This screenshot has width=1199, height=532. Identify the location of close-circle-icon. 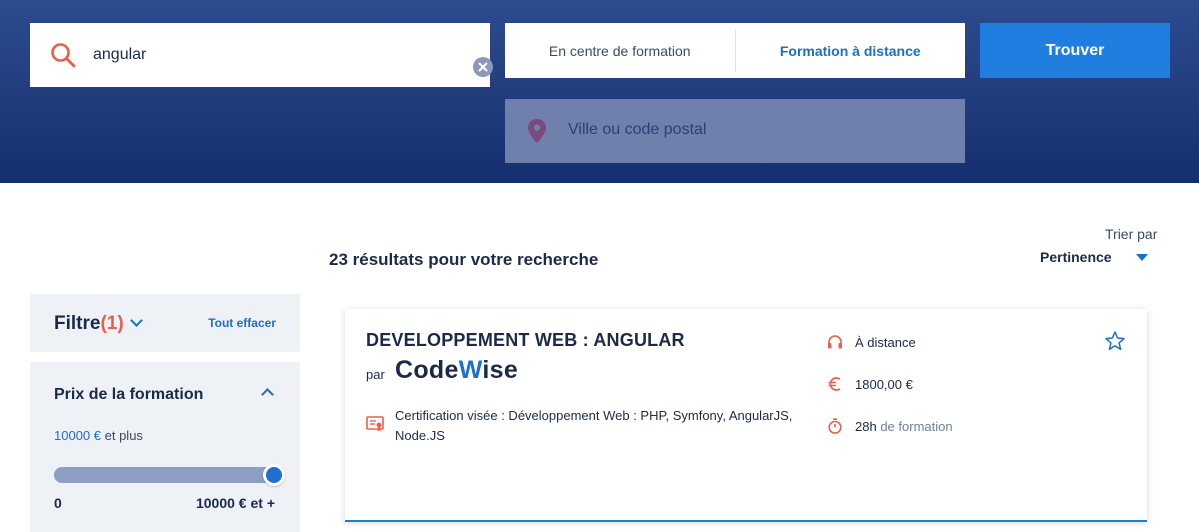
(483, 67).